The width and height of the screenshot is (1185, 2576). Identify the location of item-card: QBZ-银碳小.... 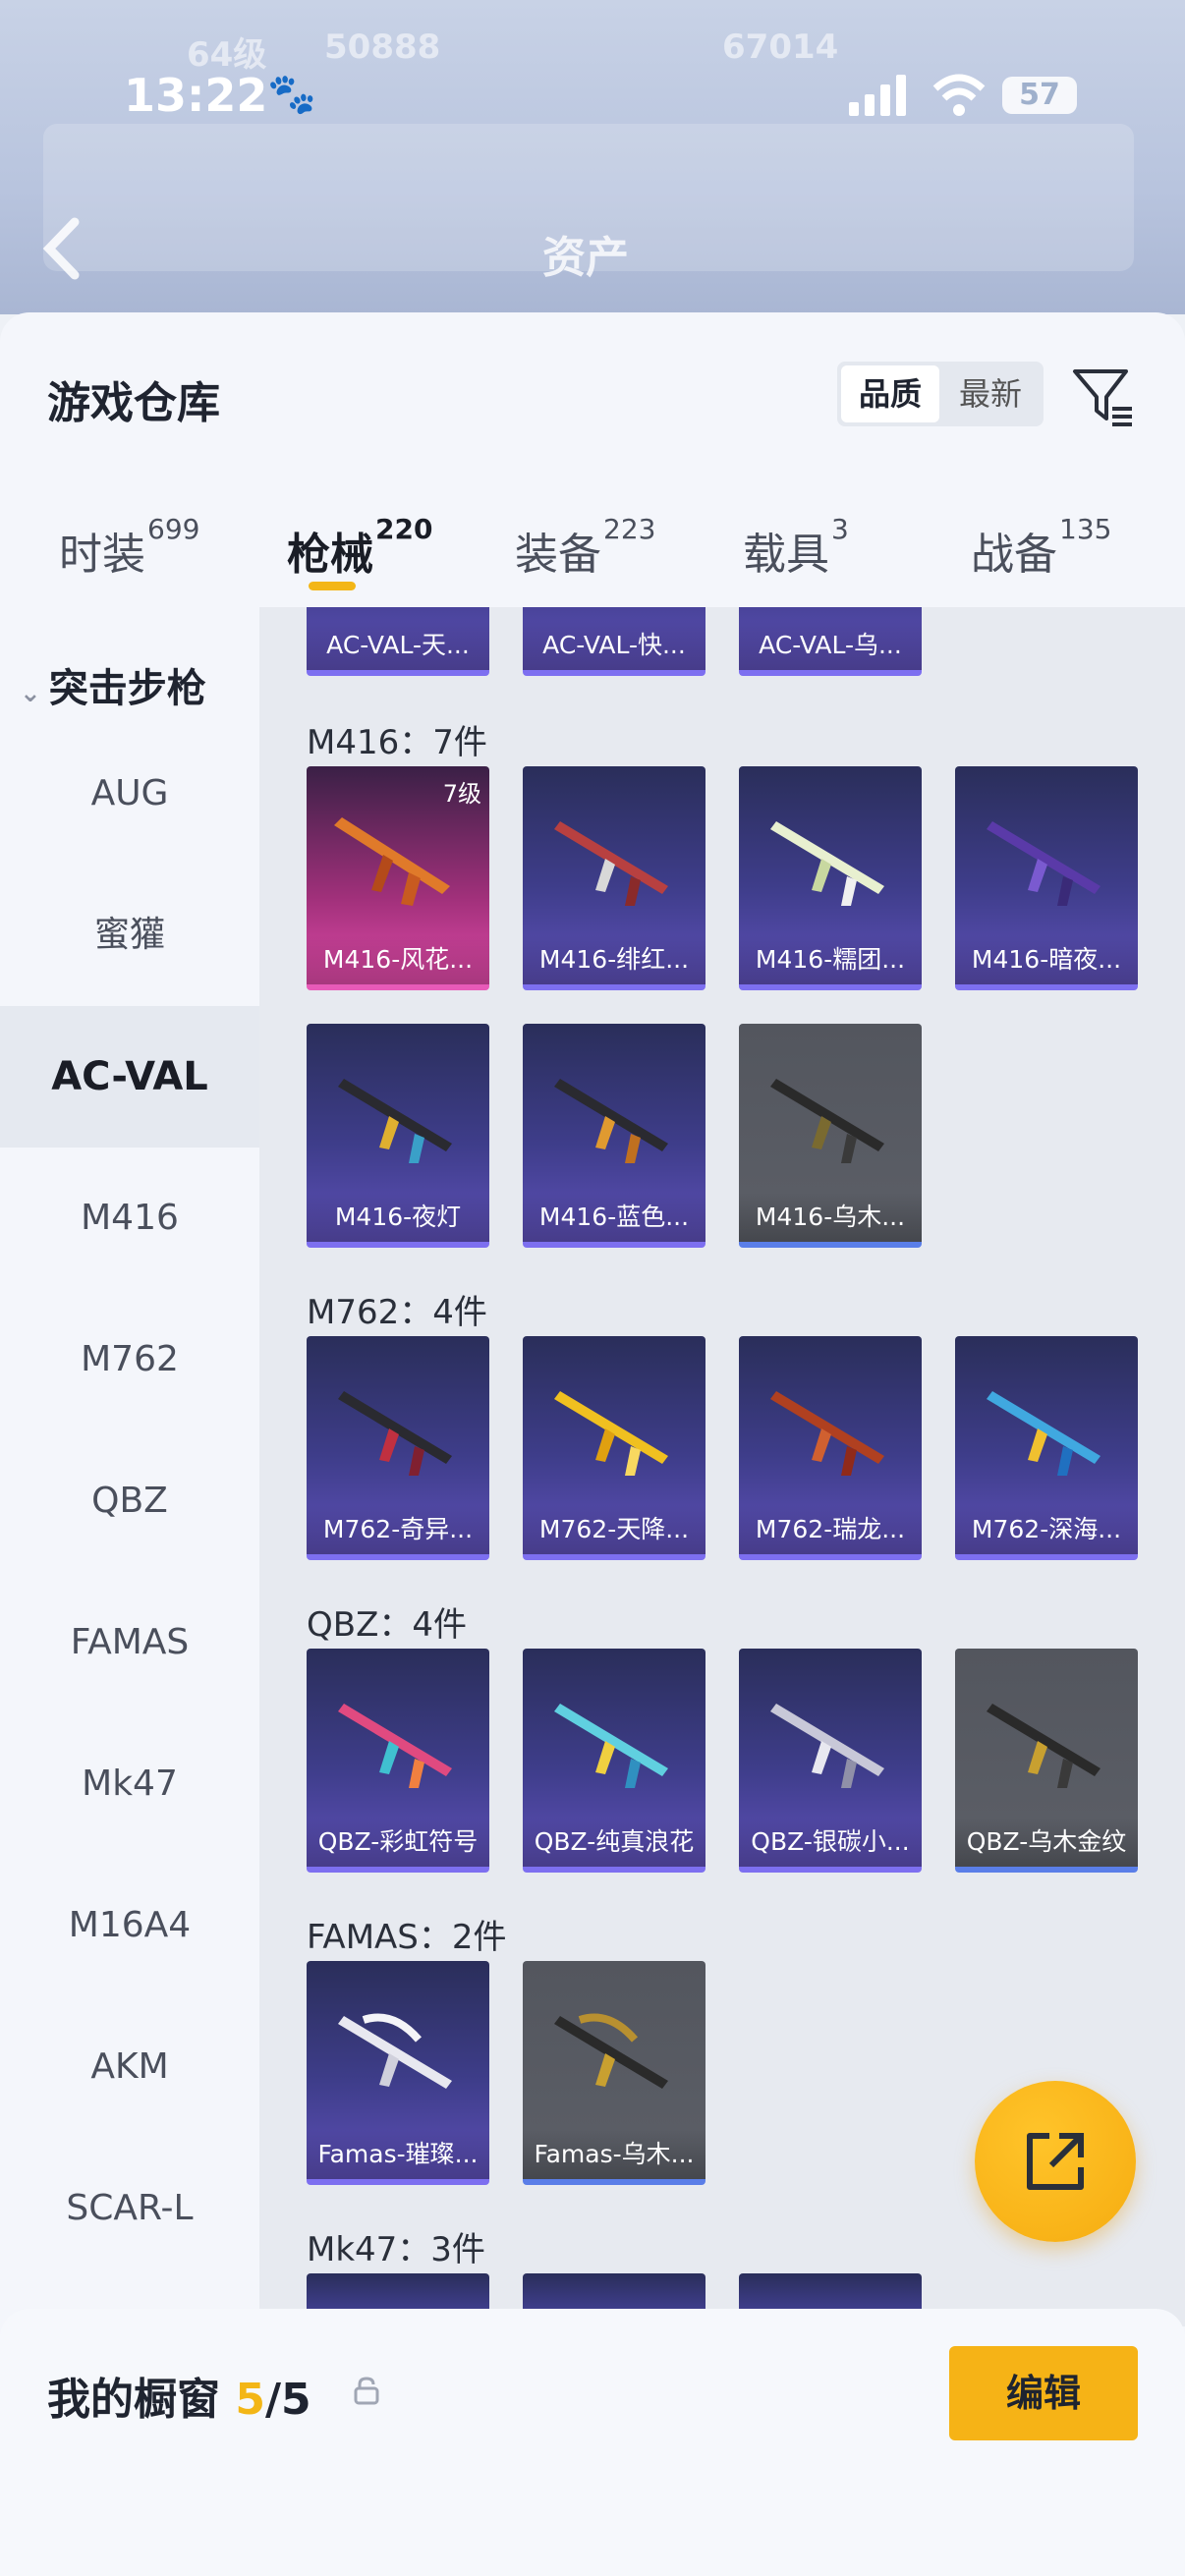
(831, 1761).